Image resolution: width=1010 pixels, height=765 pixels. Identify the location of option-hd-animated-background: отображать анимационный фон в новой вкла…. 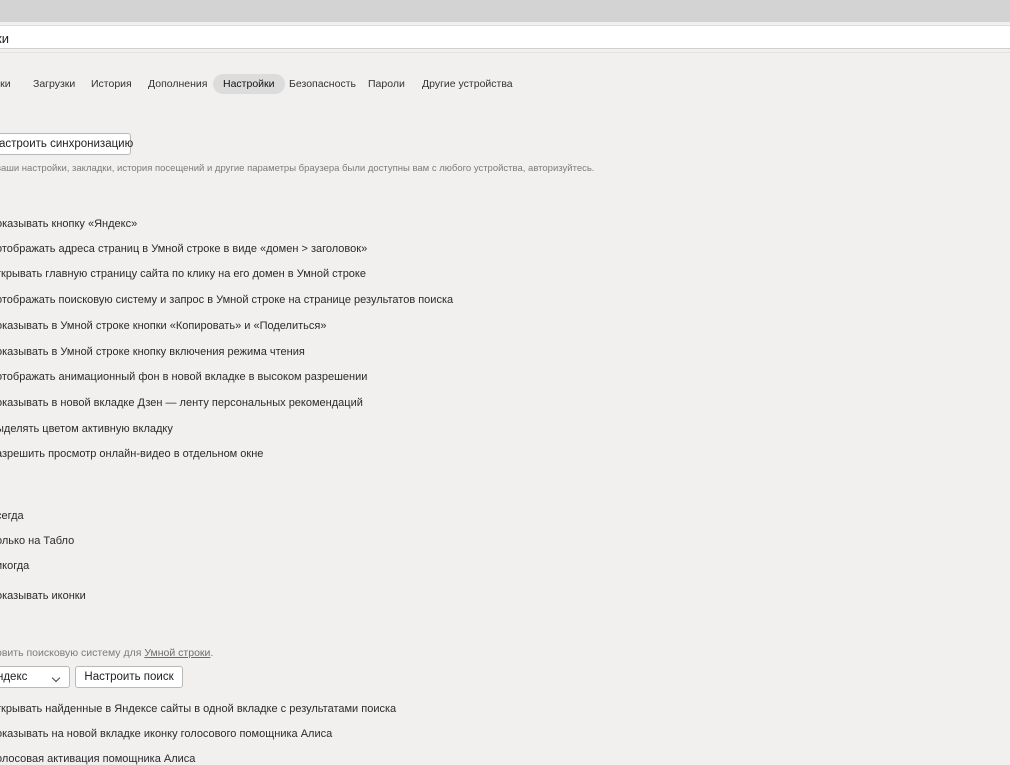
(183, 377).